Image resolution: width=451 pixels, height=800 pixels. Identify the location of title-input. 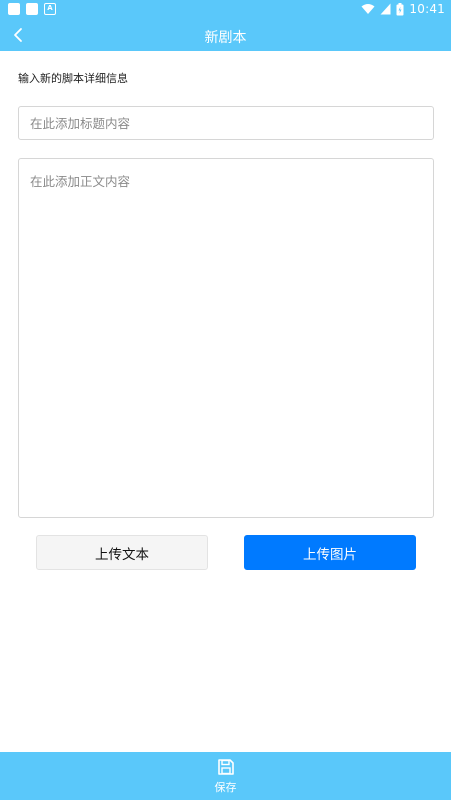
(226, 123).